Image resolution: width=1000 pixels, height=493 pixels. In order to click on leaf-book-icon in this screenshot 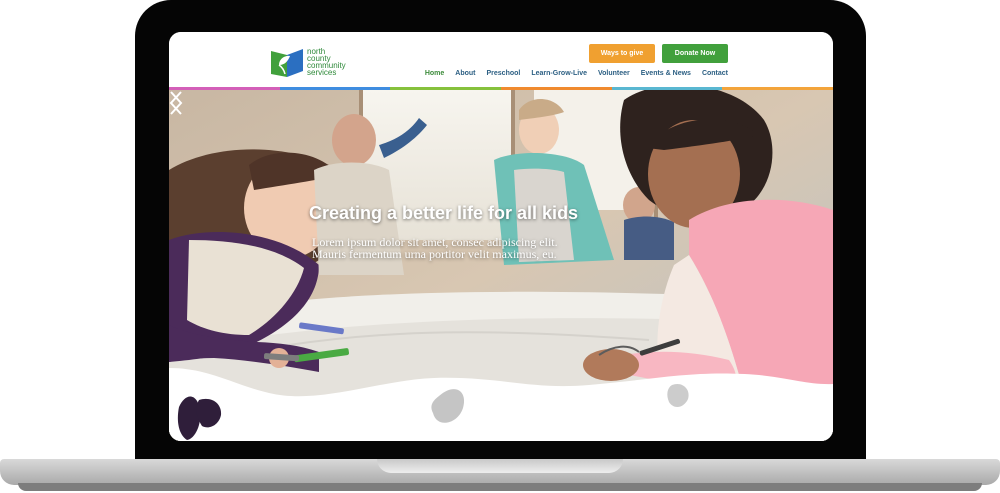, I will do `click(287, 63)`.